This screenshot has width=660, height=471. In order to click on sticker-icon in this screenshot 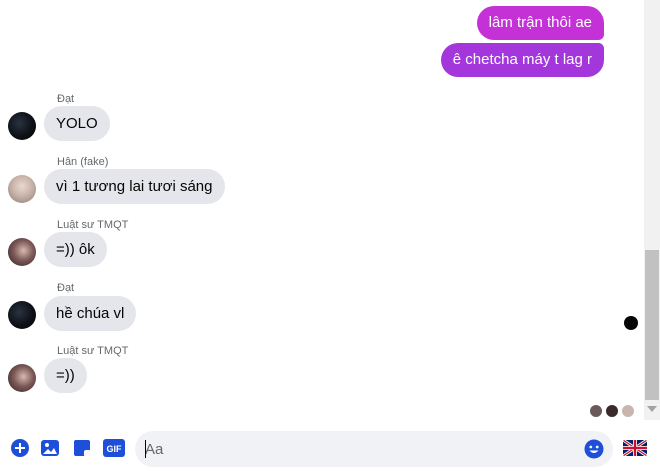, I will do `click(82, 448)`.